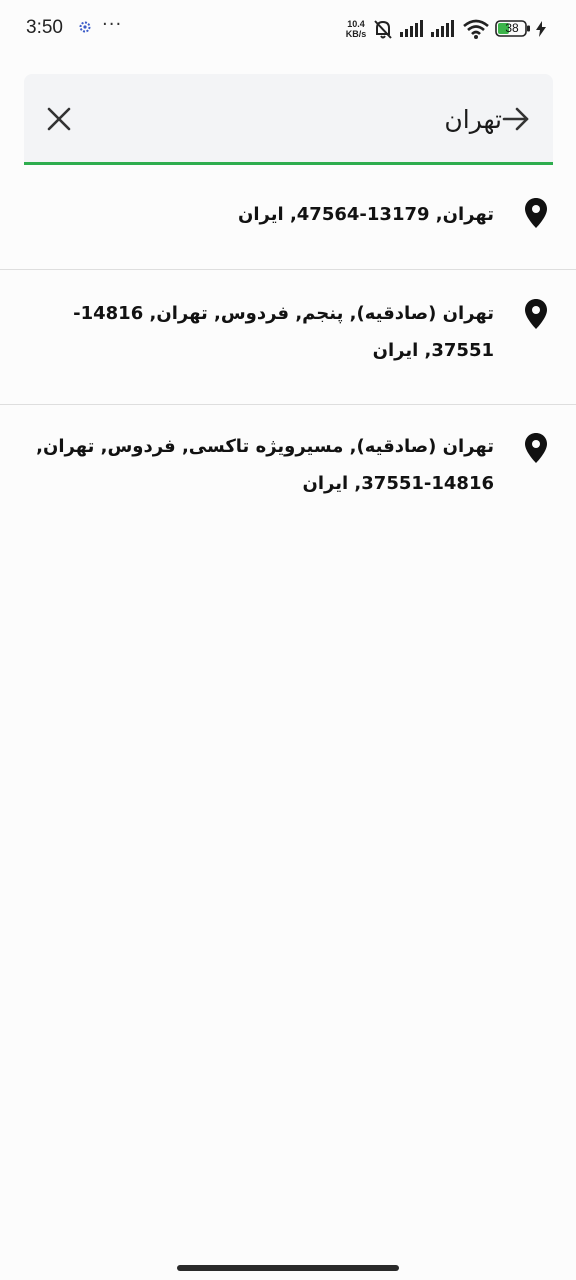 The width and height of the screenshot is (576, 1280). Describe the element at coordinates (356, 34) in the screenshot. I see `net-speed-unit: KB/s` at that location.